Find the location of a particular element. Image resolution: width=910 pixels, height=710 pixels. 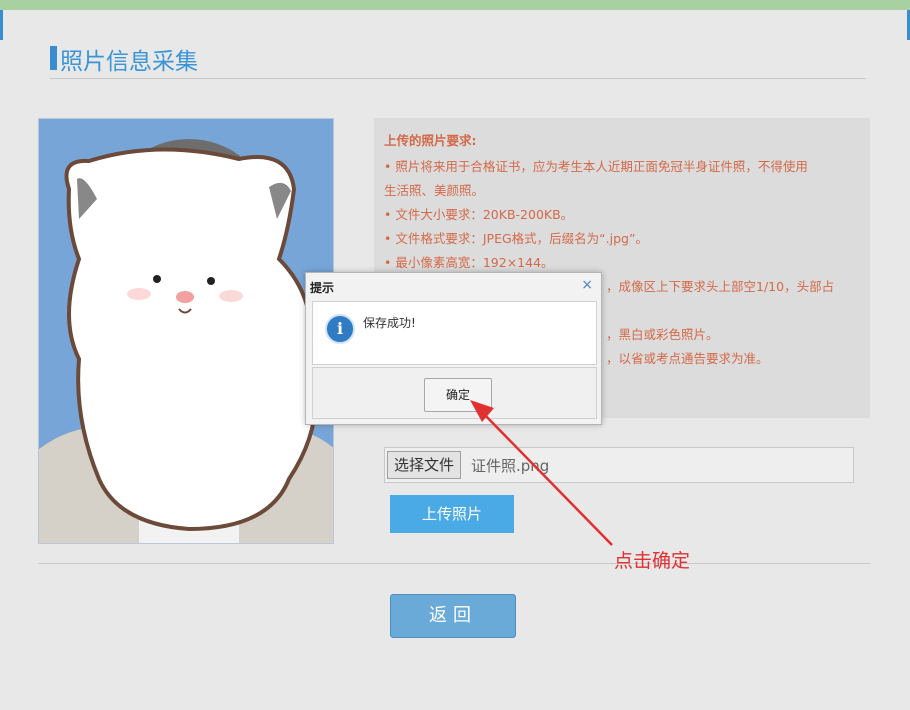

annotation-label: 点击确定 is located at coordinates (652, 561).